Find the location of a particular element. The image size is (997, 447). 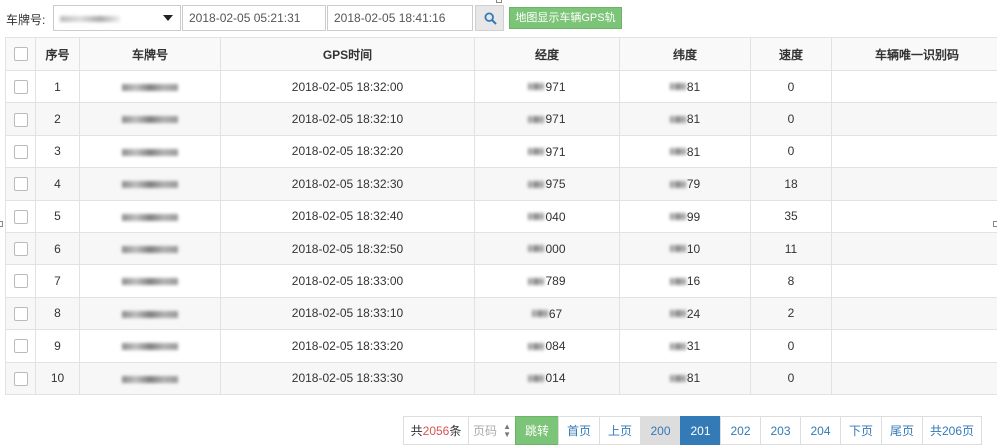

longitude-digits: 000 is located at coordinates (555, 248).